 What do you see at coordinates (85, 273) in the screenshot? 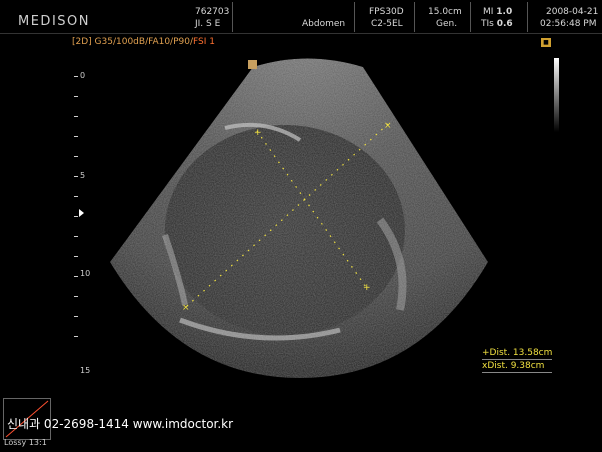
I see `depth-label-10: 10` at bounding box center [85, 273].